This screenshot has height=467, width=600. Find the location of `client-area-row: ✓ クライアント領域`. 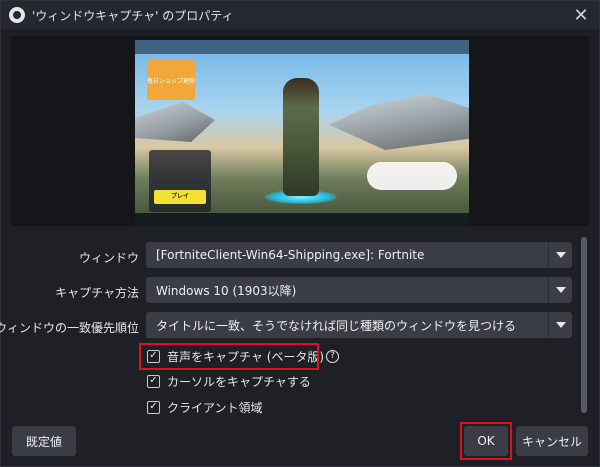

client-area-row: ✓ クライアント領域 is located at coordinates (205, 407).